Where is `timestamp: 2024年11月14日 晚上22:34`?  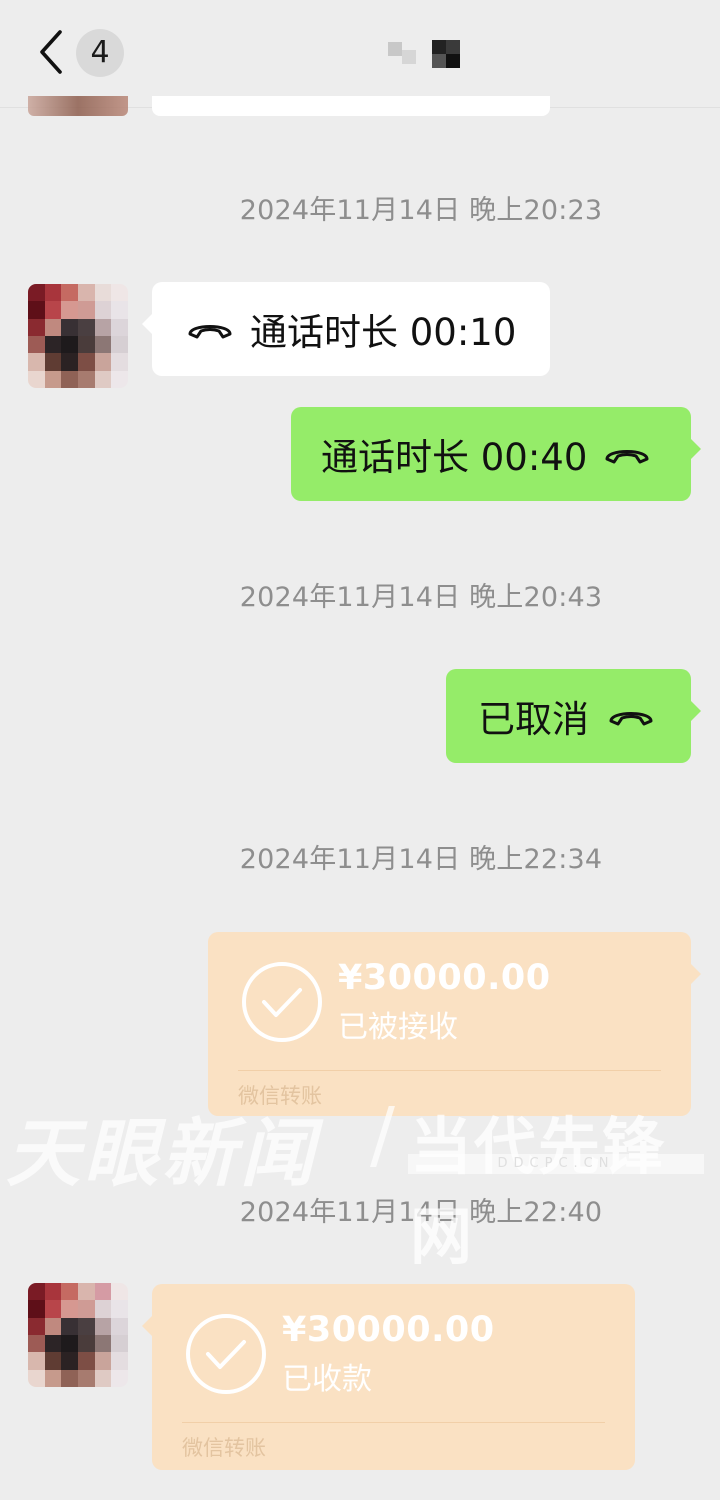 timestamp: 2024年11月14日 晚上22:34 is located at coordinates (421, 859).